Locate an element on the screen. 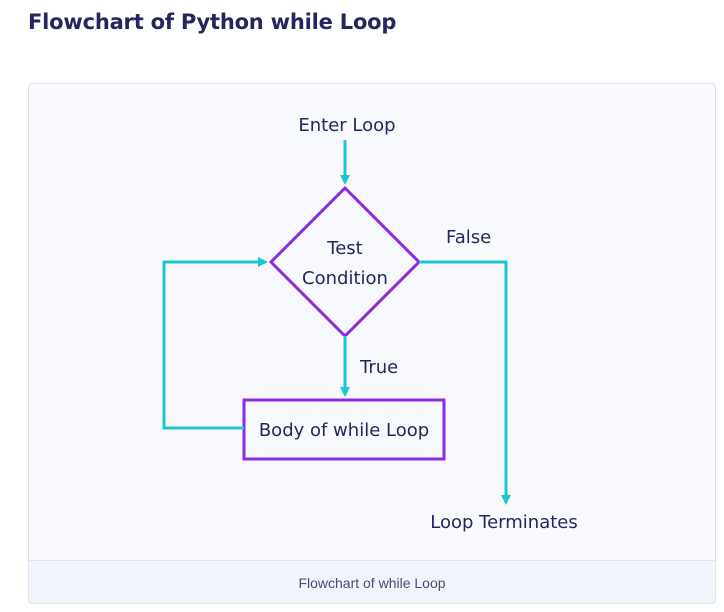  test-condition-diamond is located at coordinates (345, 262).